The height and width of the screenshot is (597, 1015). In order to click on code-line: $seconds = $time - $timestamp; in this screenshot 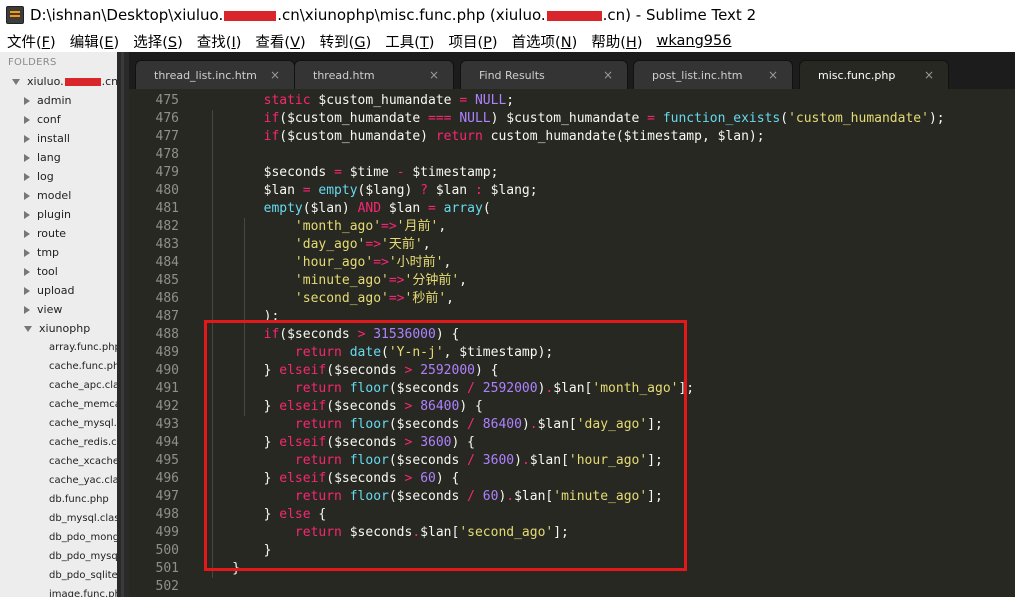, I will do `click(350, 173)`.